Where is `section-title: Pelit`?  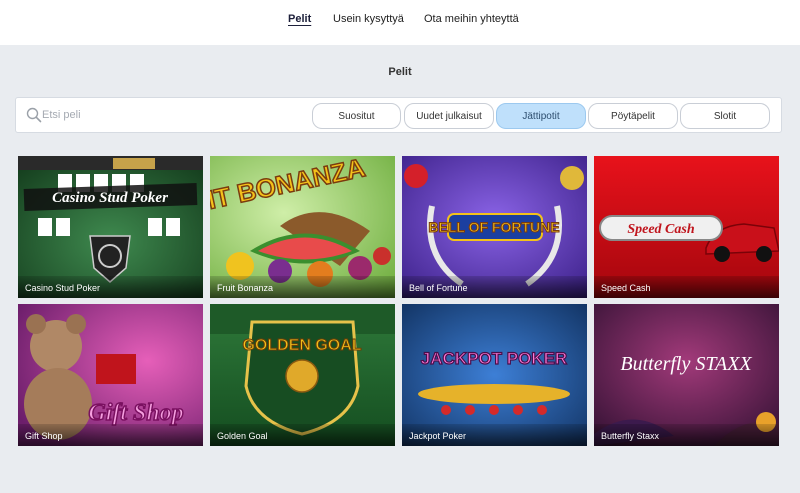
section-title: Pelit is located at coordinates (400, 72).